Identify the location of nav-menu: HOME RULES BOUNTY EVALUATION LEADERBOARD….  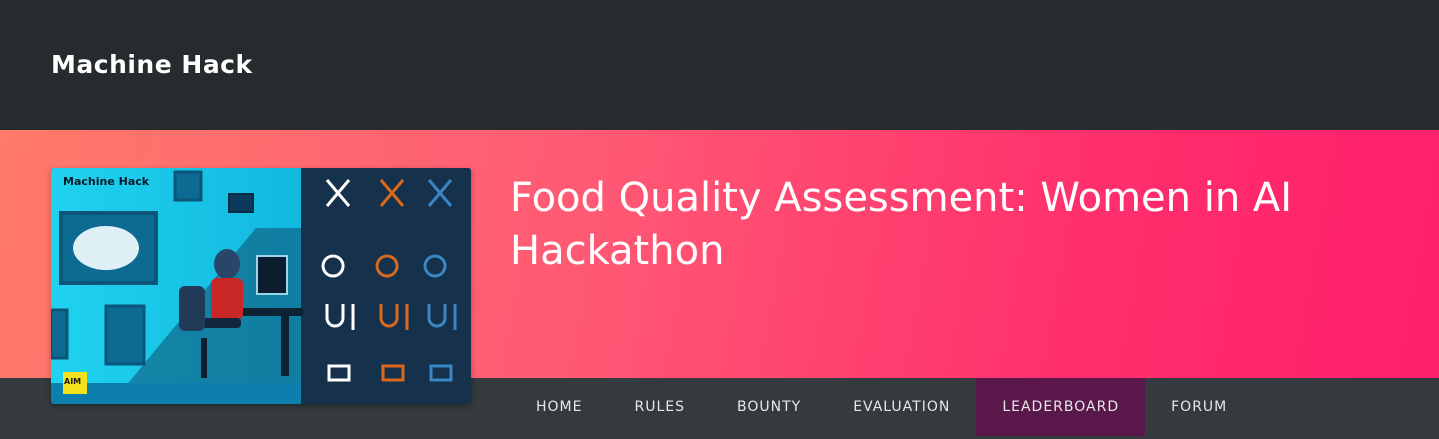
(881, 407).